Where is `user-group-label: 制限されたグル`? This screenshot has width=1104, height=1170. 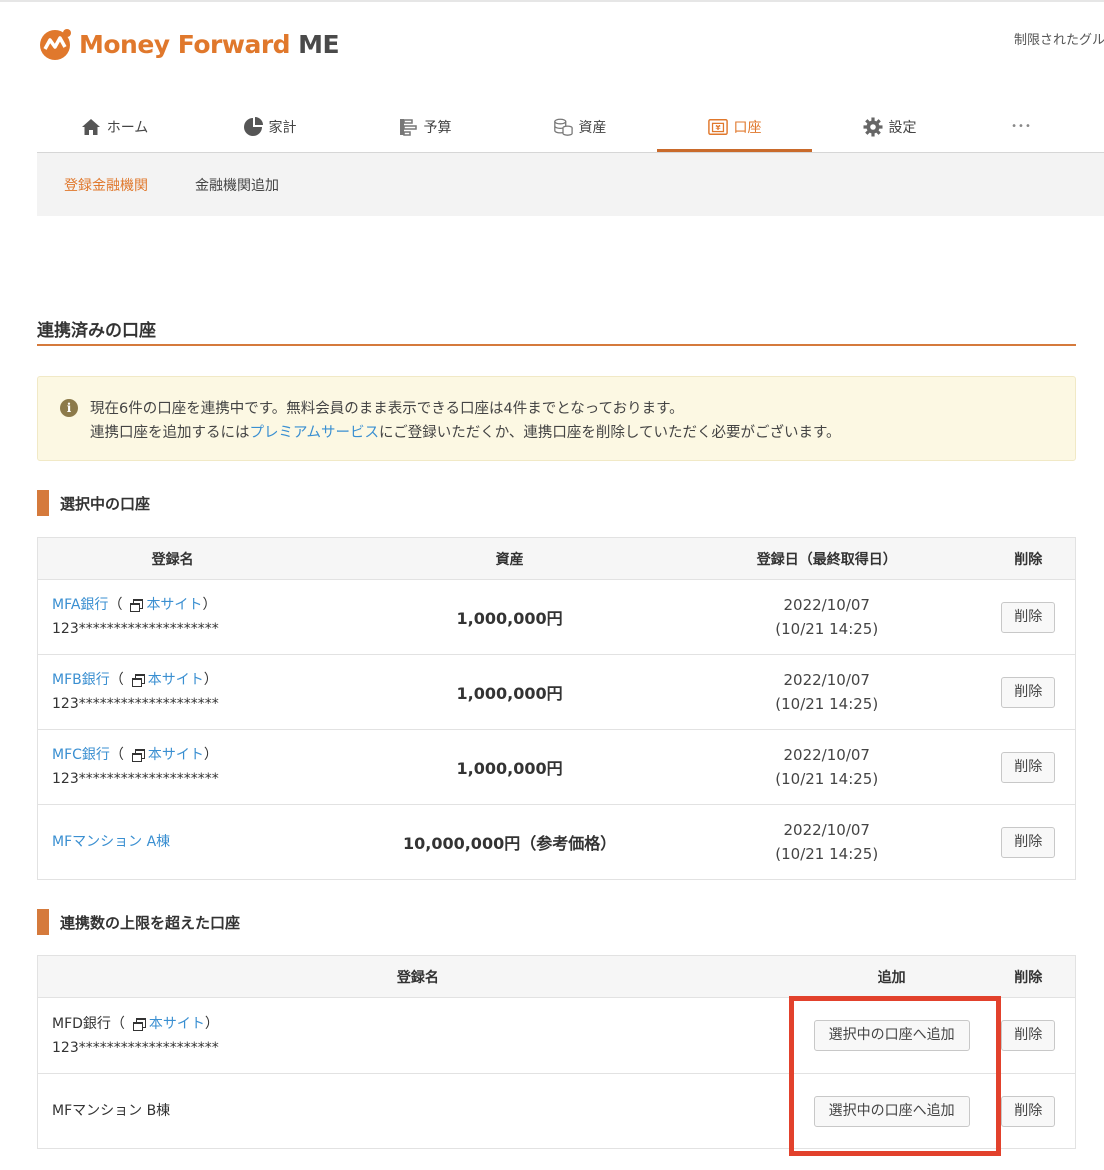
user-group-label: 制限されたグル is located at coordinates (1059, 38).